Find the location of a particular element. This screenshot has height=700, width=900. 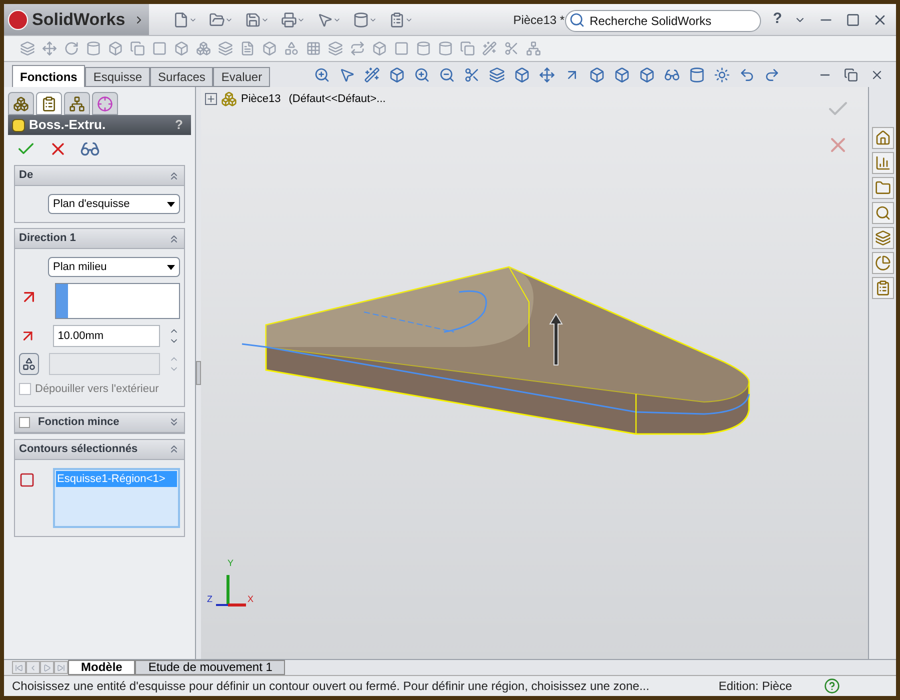

help-icon is located at coordinates (832, 686).